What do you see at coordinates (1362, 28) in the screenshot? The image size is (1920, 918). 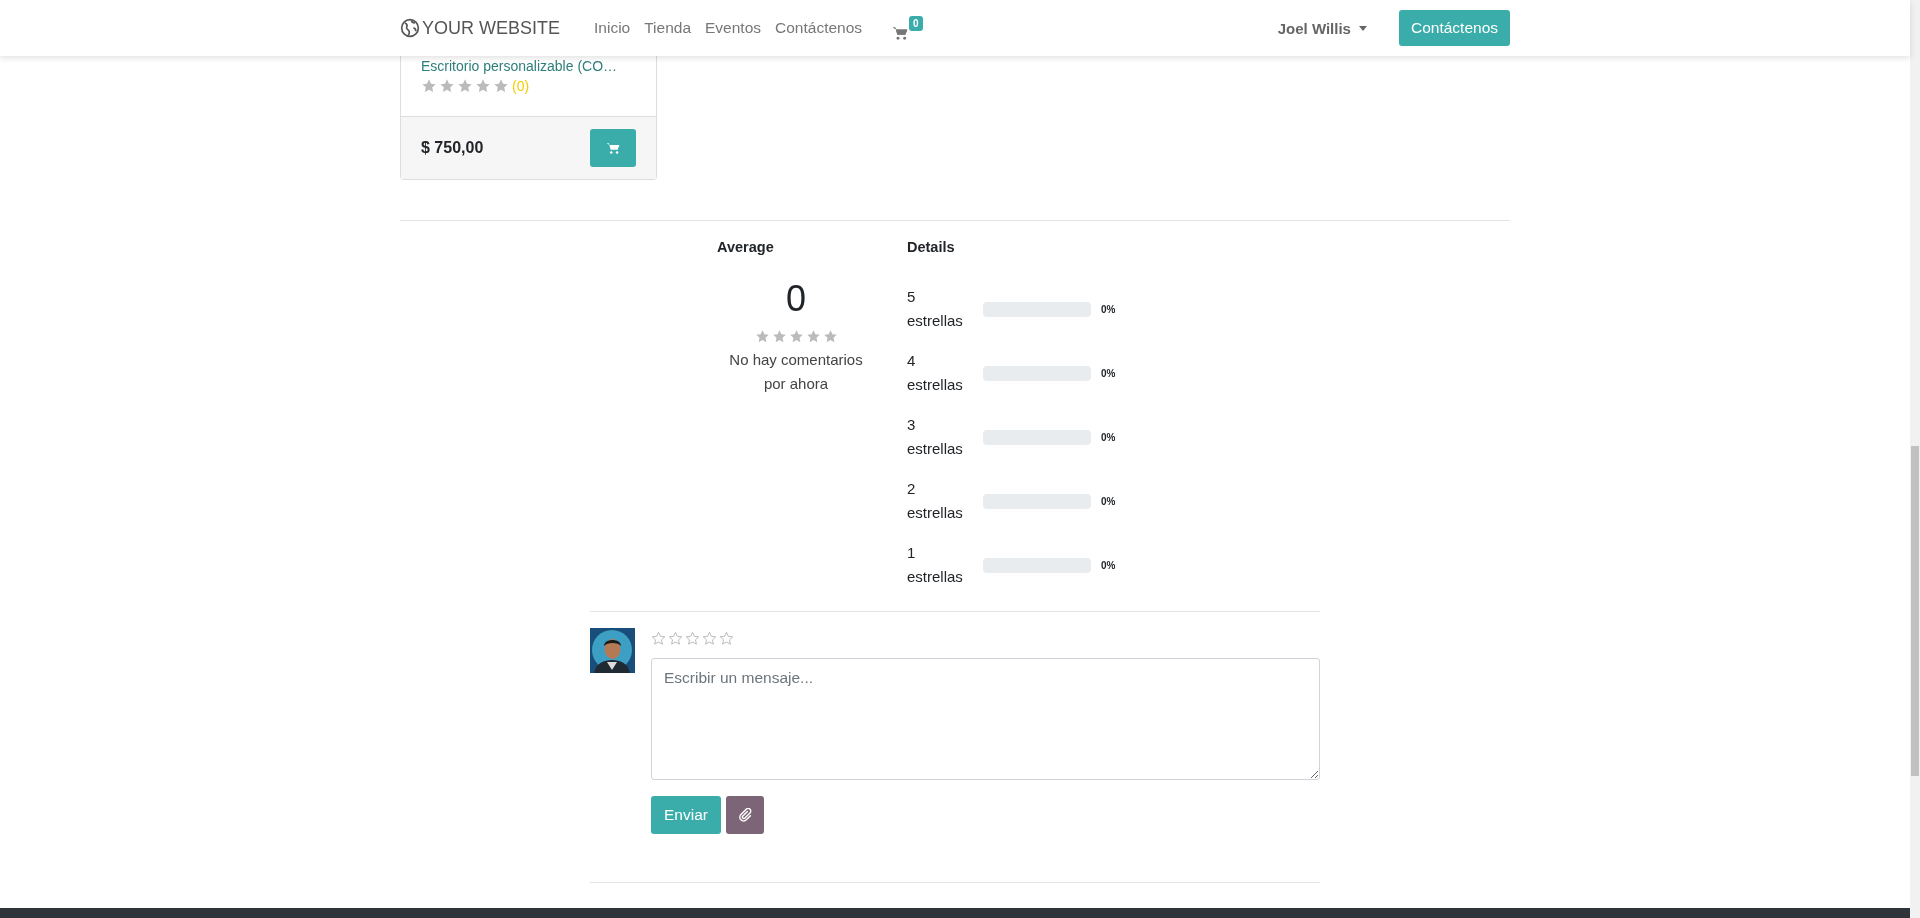 I see `caret-icon` at bounding box center [1362, 28].